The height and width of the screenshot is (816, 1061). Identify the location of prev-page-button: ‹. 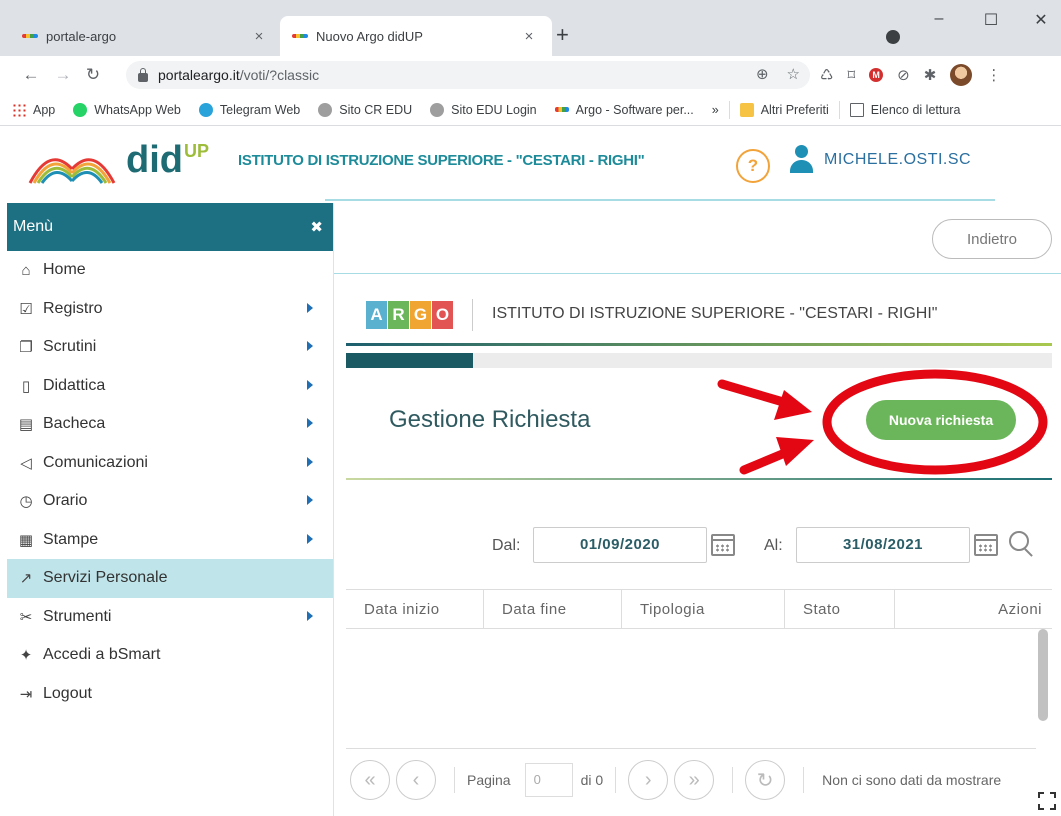
(416, 780).